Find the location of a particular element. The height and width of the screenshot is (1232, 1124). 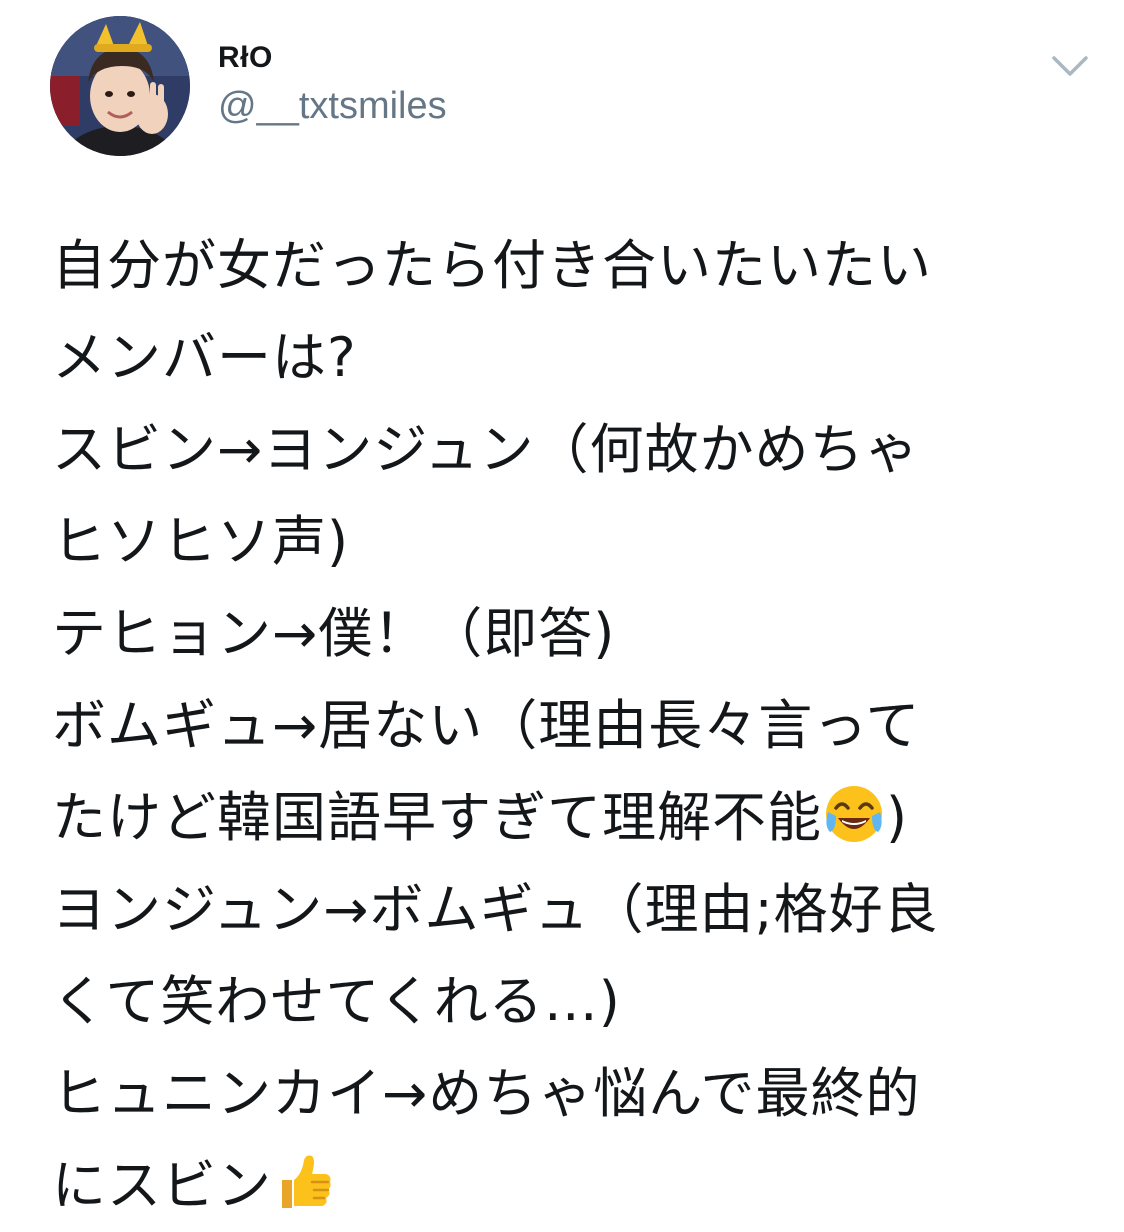

avatar-image is located at coordinates (120, 86).